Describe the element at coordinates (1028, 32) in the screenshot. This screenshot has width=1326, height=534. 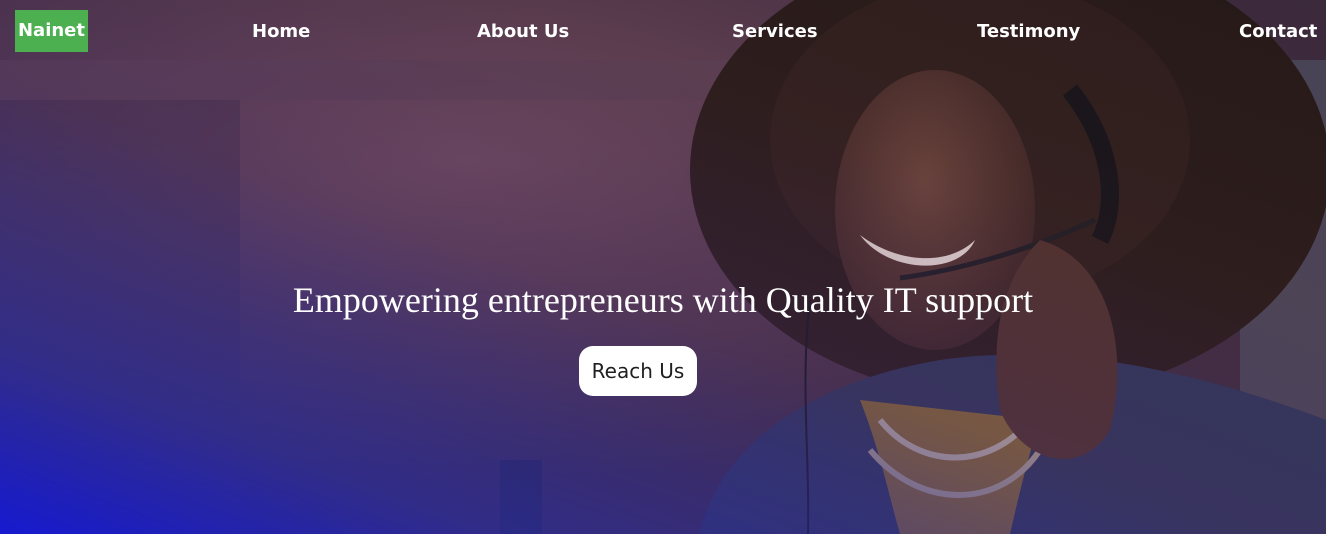
I see `nav-link-testimony: Testimony` at that location.